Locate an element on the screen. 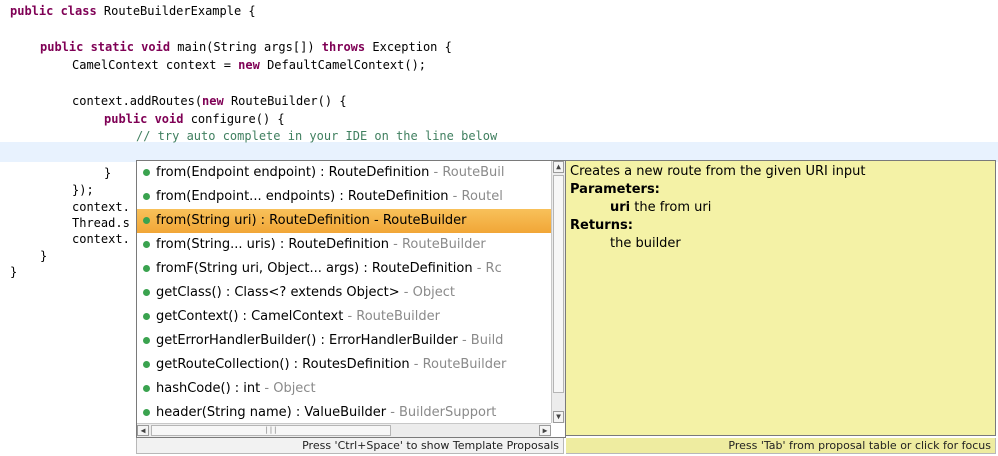 The width and height of the screenshot is (998, 456). code-line-11: context. is located at coordinates (101, 239).